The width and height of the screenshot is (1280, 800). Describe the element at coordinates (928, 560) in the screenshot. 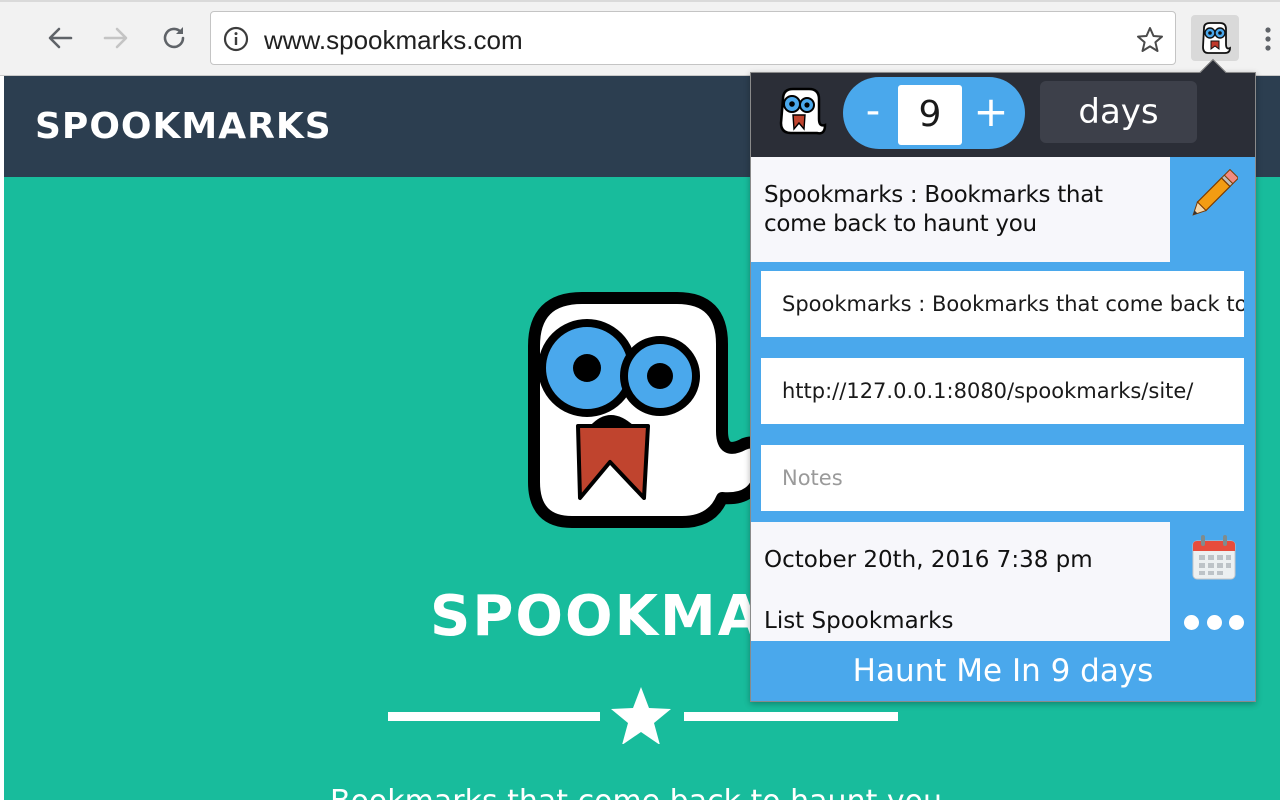

I see `haunt-date: October 20th, 2016 7:38 pm` at that location.